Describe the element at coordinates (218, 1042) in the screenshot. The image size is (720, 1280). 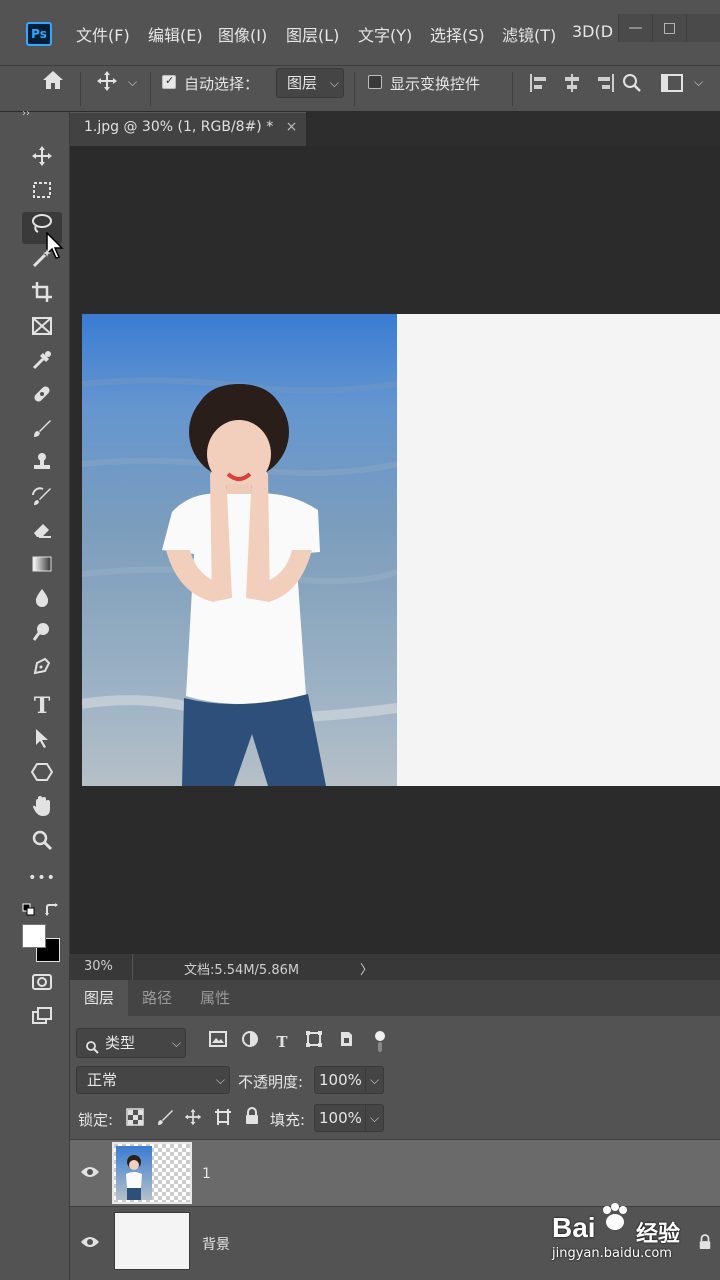
I see `filter-pixel-icon` at that location.